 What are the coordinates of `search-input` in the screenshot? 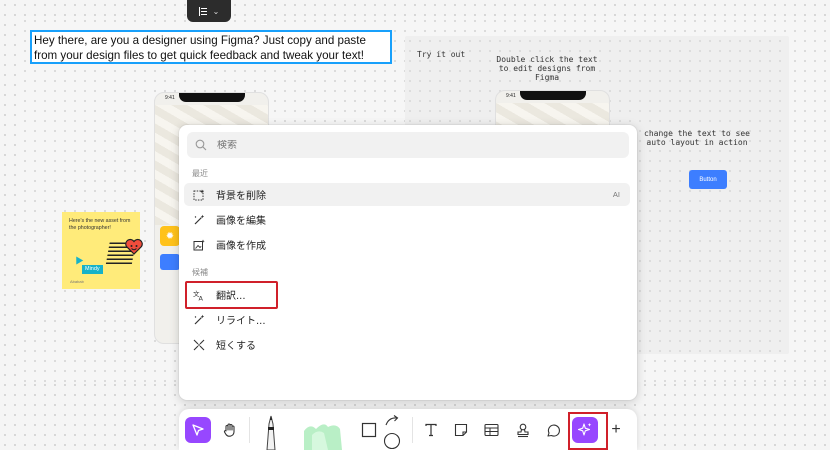 It's located at (407, 145).